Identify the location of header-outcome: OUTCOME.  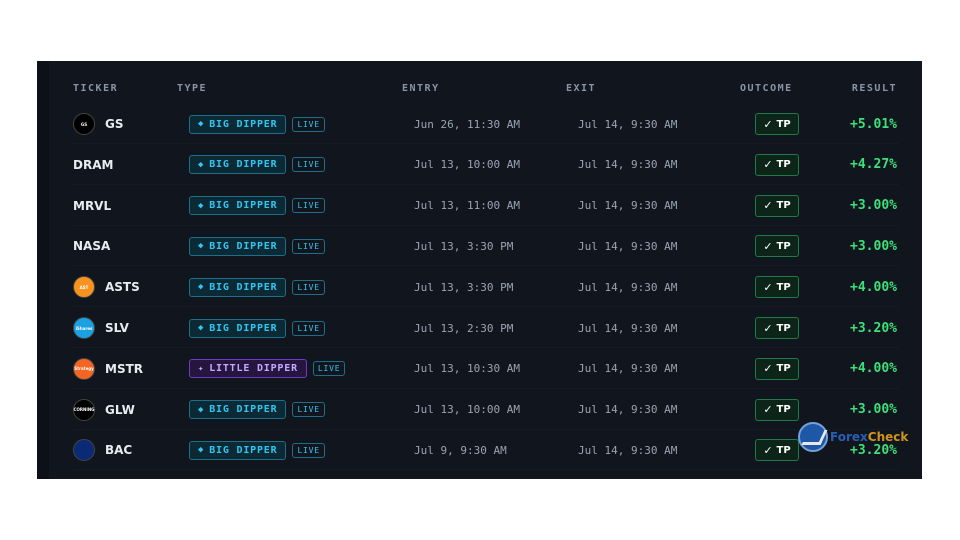
(766, 88).